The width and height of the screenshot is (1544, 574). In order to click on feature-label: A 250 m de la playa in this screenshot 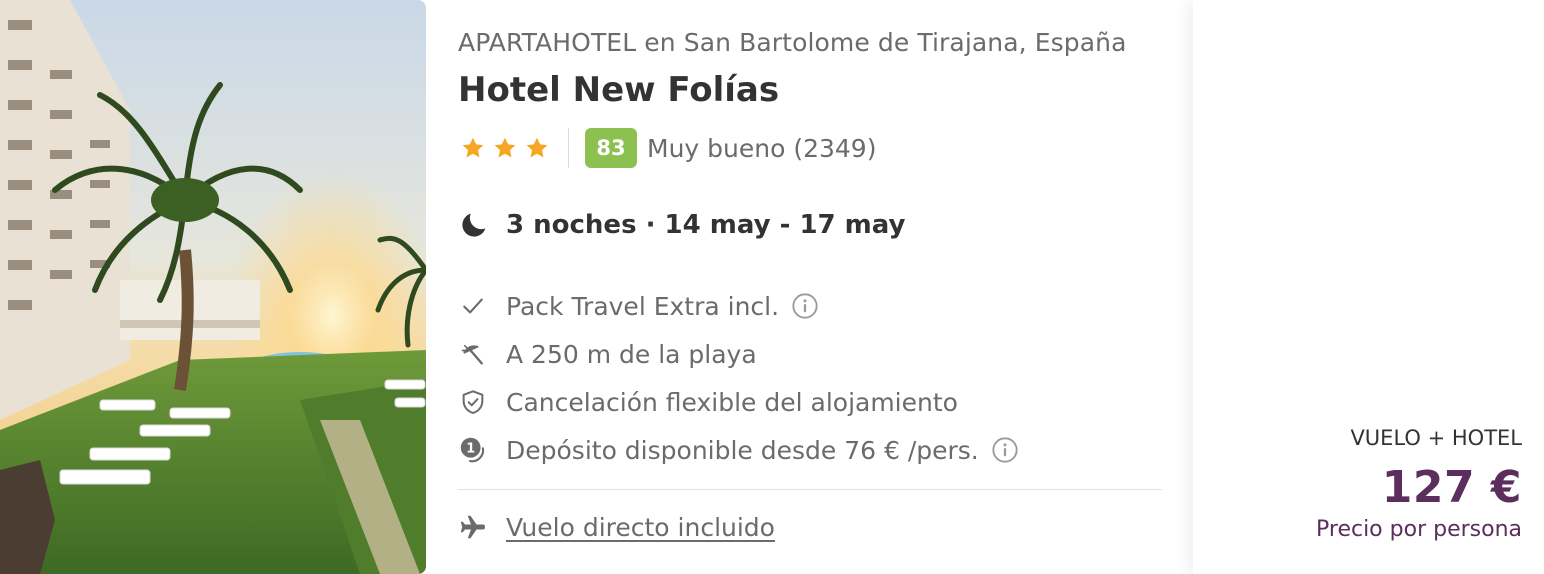, I will do `click(631, 354)`.